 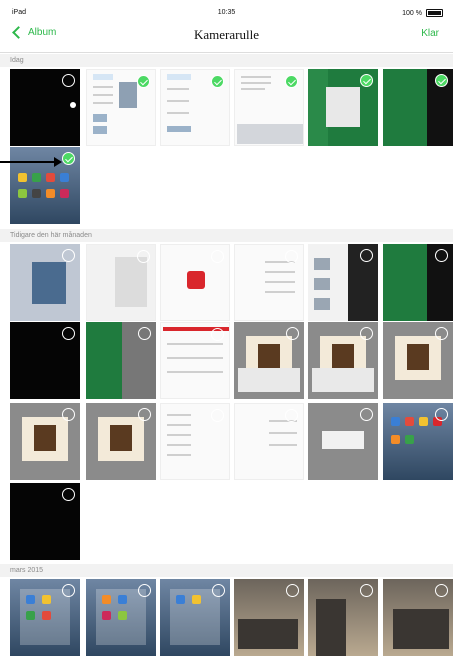 What do you see at coordinates (434, 13) in the screenshot?
I see `battery-icon` at bounding box center [434, 13].